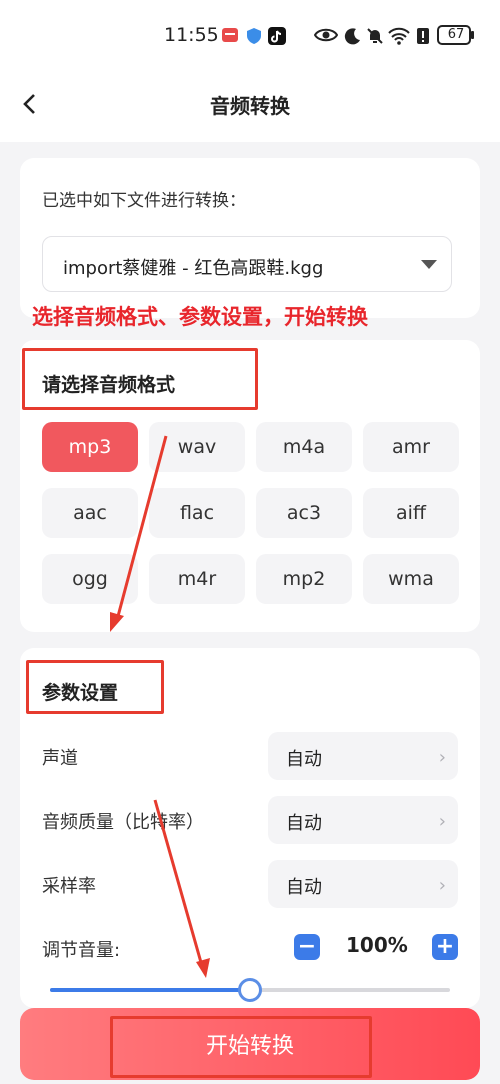  I want to click on format-option-aac: aac, so click(90, 513).